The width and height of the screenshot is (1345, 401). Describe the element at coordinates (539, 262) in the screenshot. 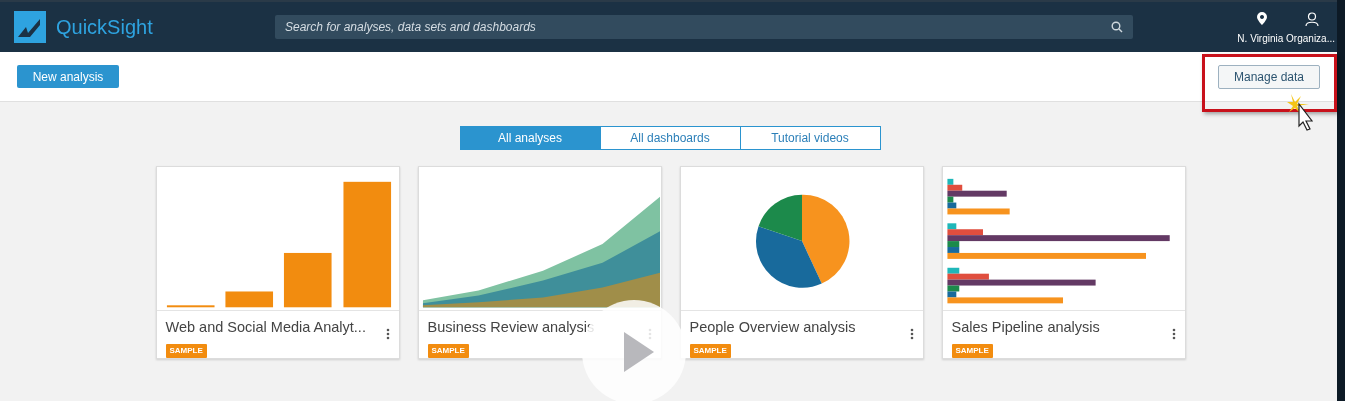

I see `analysis-card: Business Review analysis SAMPLE` at that location.